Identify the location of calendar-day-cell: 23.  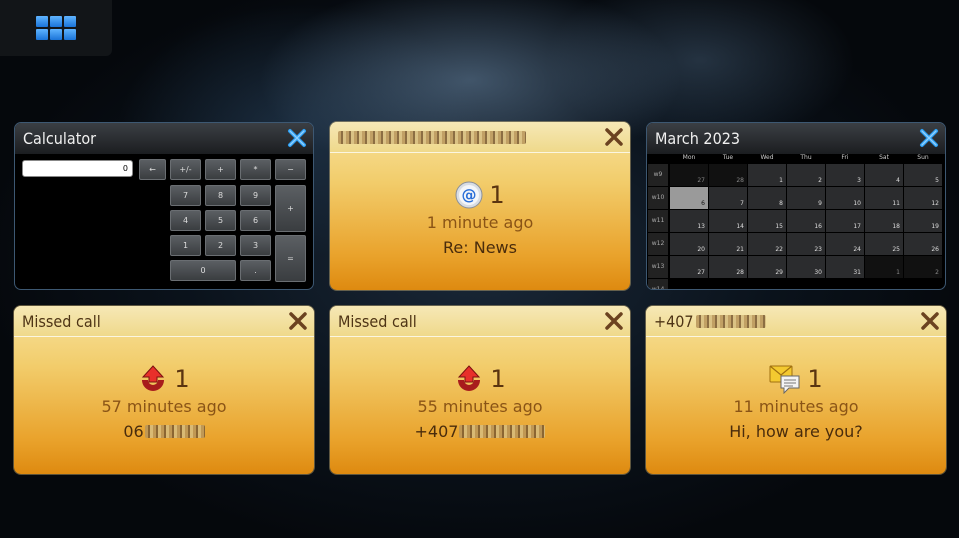
(806, 244).